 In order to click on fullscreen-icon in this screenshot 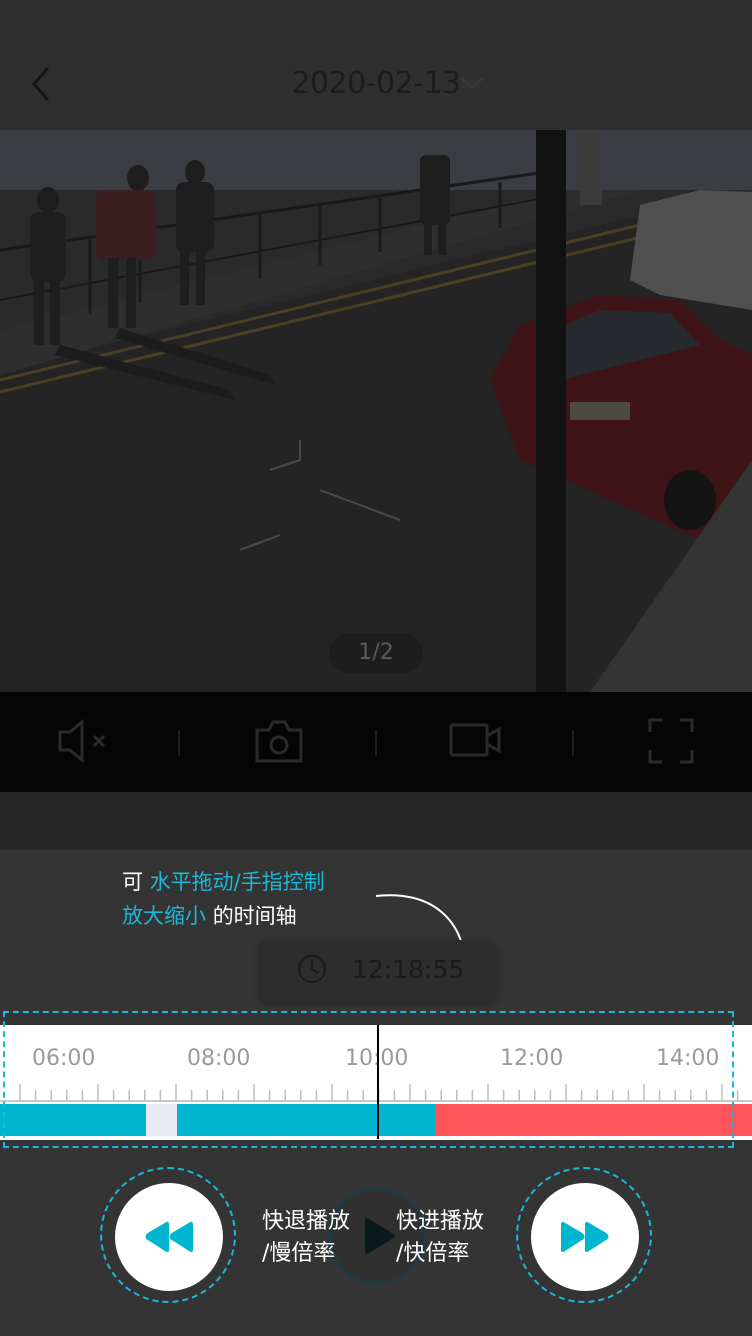, I will do `click(671, 741)`.